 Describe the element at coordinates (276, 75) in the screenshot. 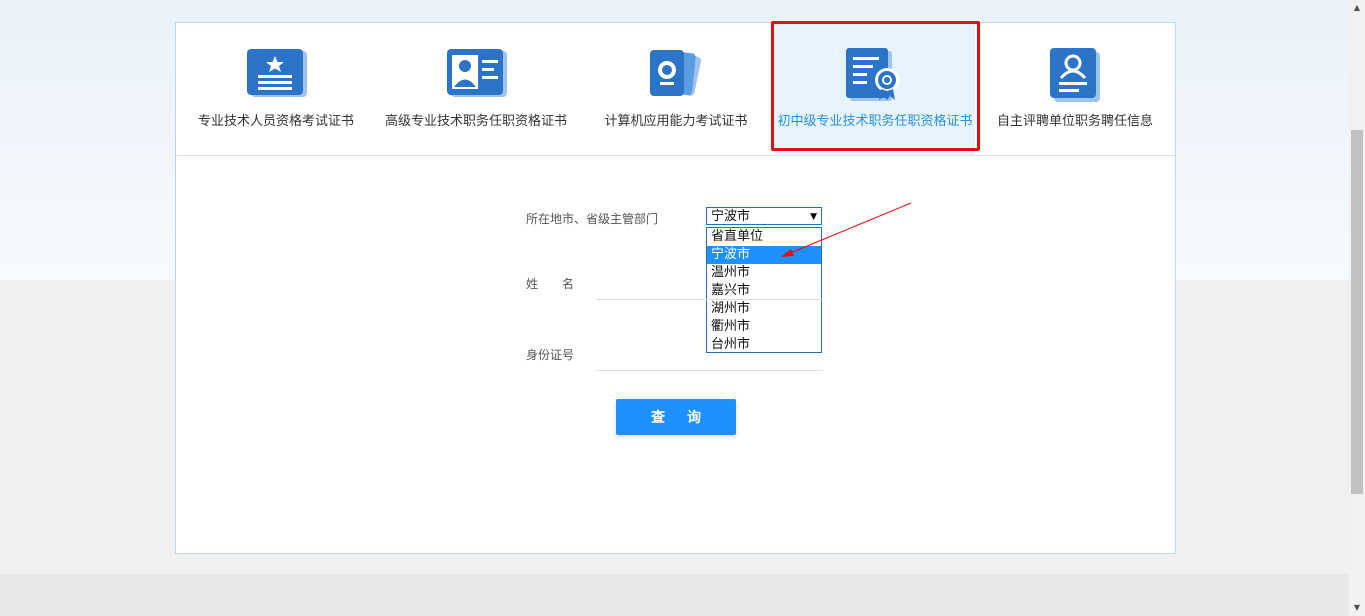

I see `id-card-star-icon` at that location.